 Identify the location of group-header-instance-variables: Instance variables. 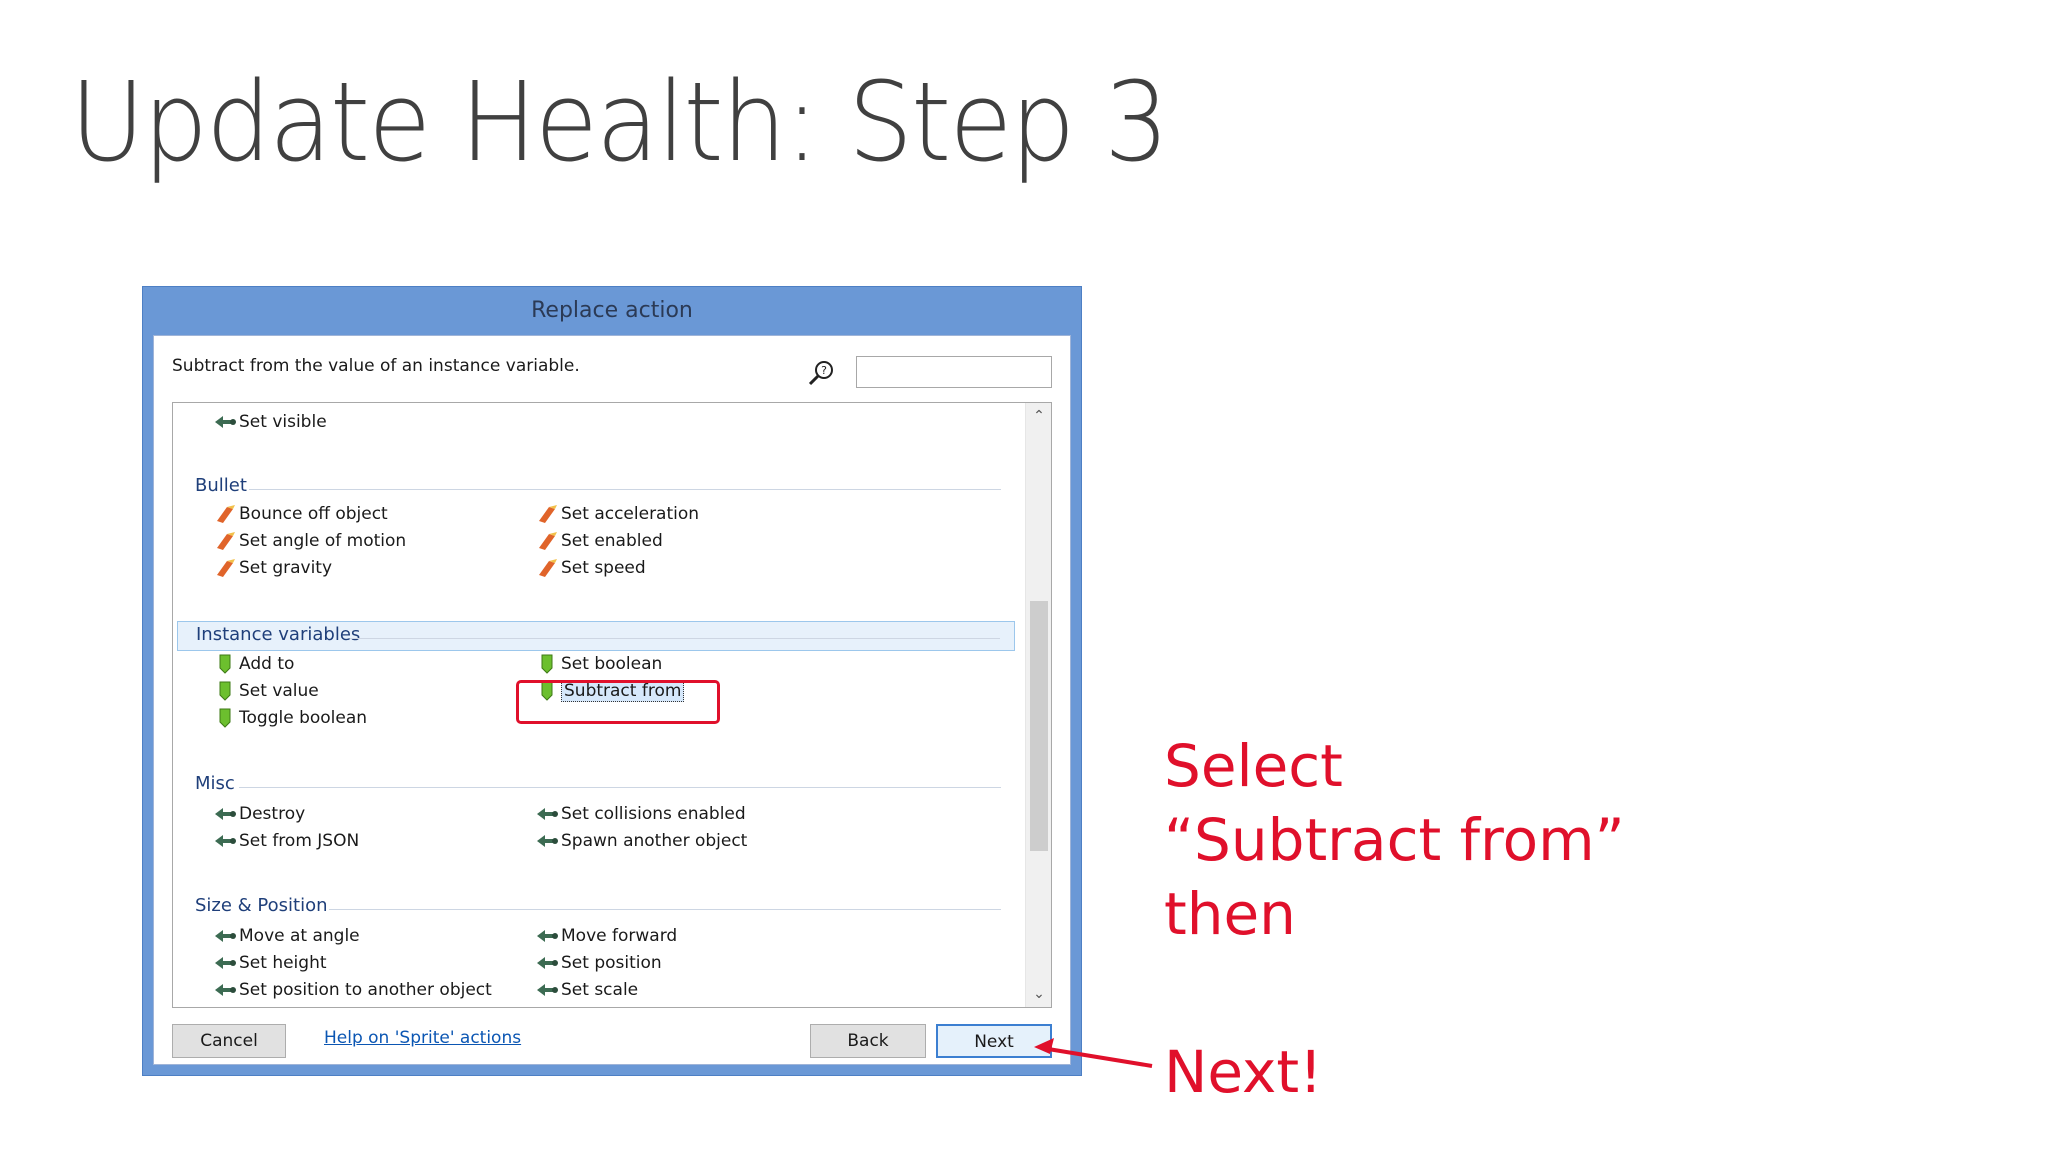
(596, 636).